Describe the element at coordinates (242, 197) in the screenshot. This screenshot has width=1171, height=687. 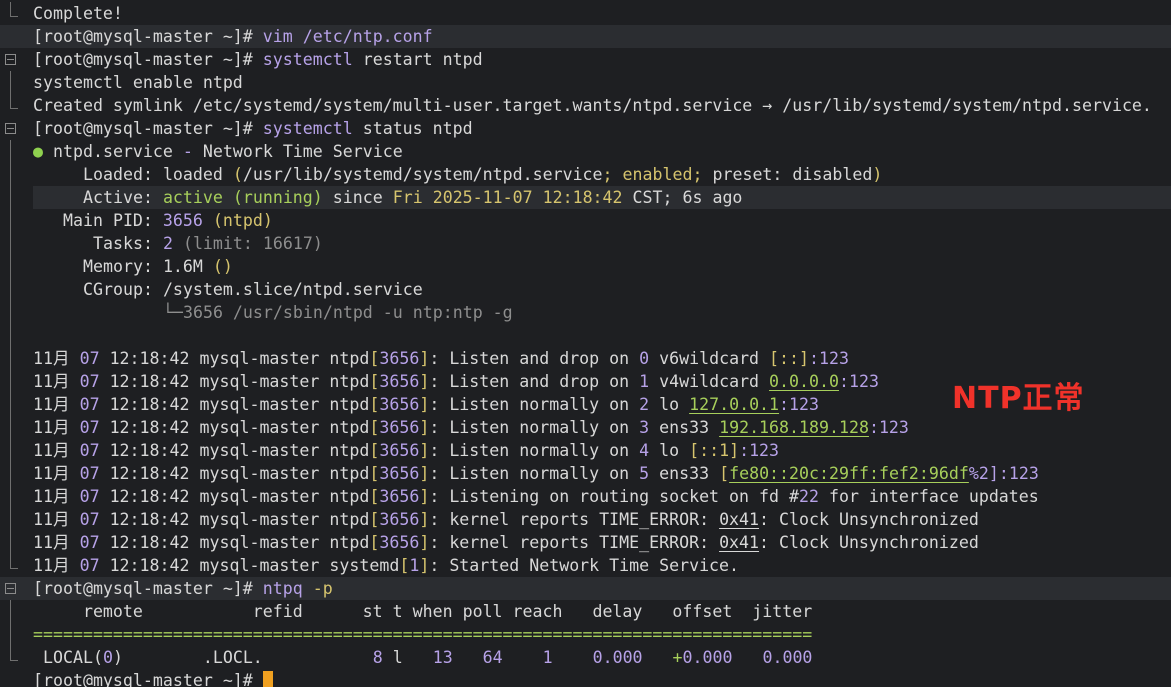
I see `active-state: active (running)` at that location.